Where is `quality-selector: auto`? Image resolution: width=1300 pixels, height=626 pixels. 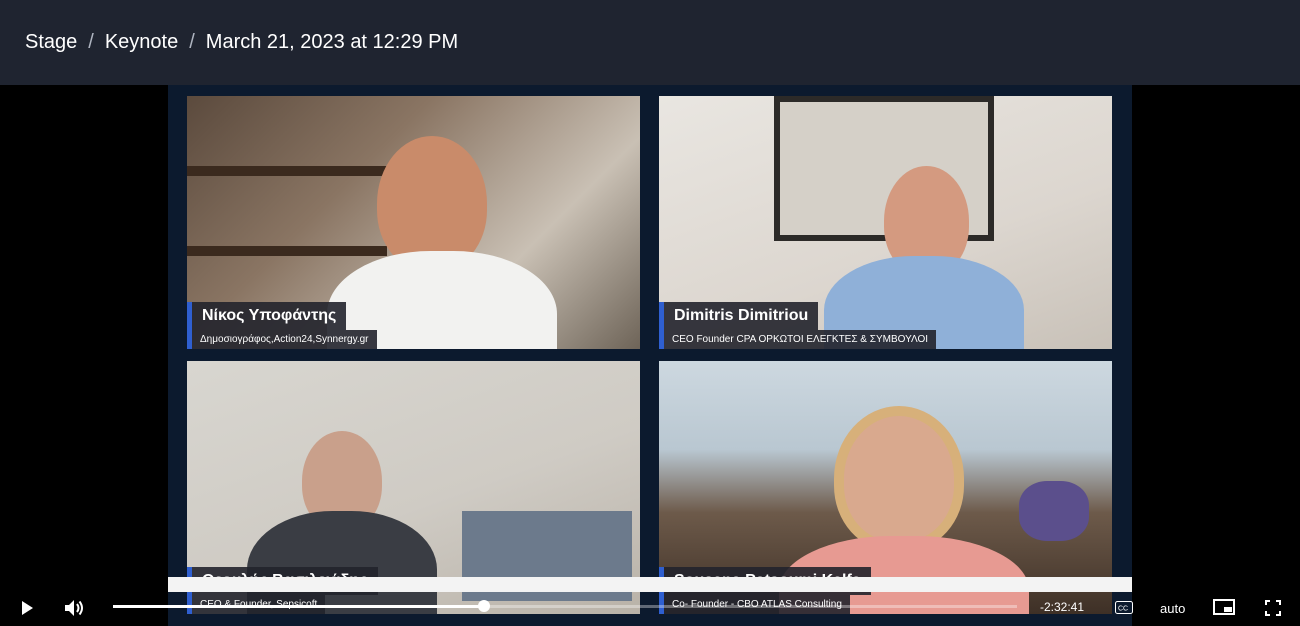
quality-selector: auto is located at coordinates (1172, 608).